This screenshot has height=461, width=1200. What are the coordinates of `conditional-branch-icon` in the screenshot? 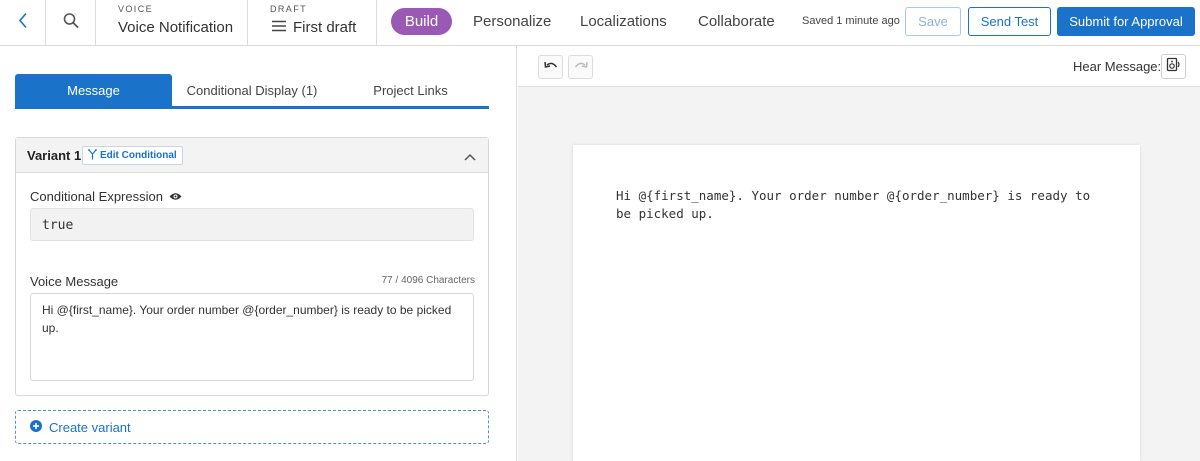 It's located at (92, 155).